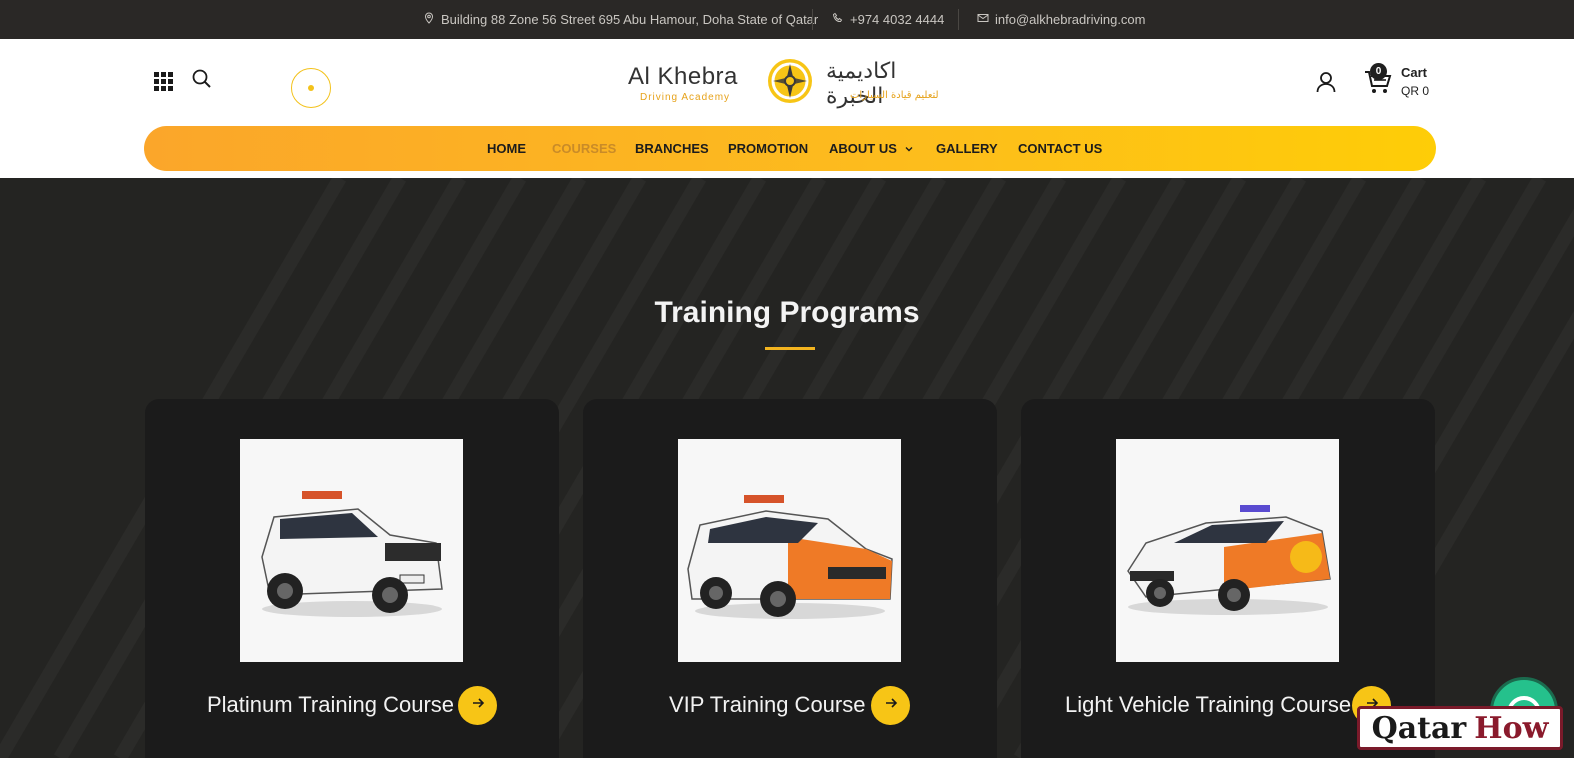  Describe the element at coordinates (1415, 91) in the screenshot. I see `cart-amount: QR 0` at that location.